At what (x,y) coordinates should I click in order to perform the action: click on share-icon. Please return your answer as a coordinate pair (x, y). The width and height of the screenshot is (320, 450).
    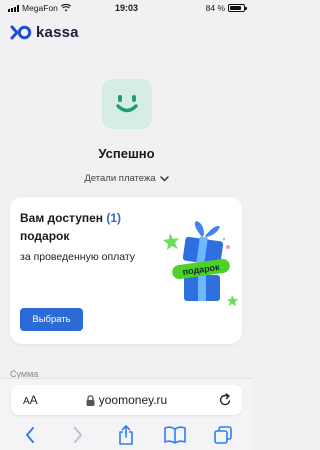
    Looking at the image, I should click on (126, 435).